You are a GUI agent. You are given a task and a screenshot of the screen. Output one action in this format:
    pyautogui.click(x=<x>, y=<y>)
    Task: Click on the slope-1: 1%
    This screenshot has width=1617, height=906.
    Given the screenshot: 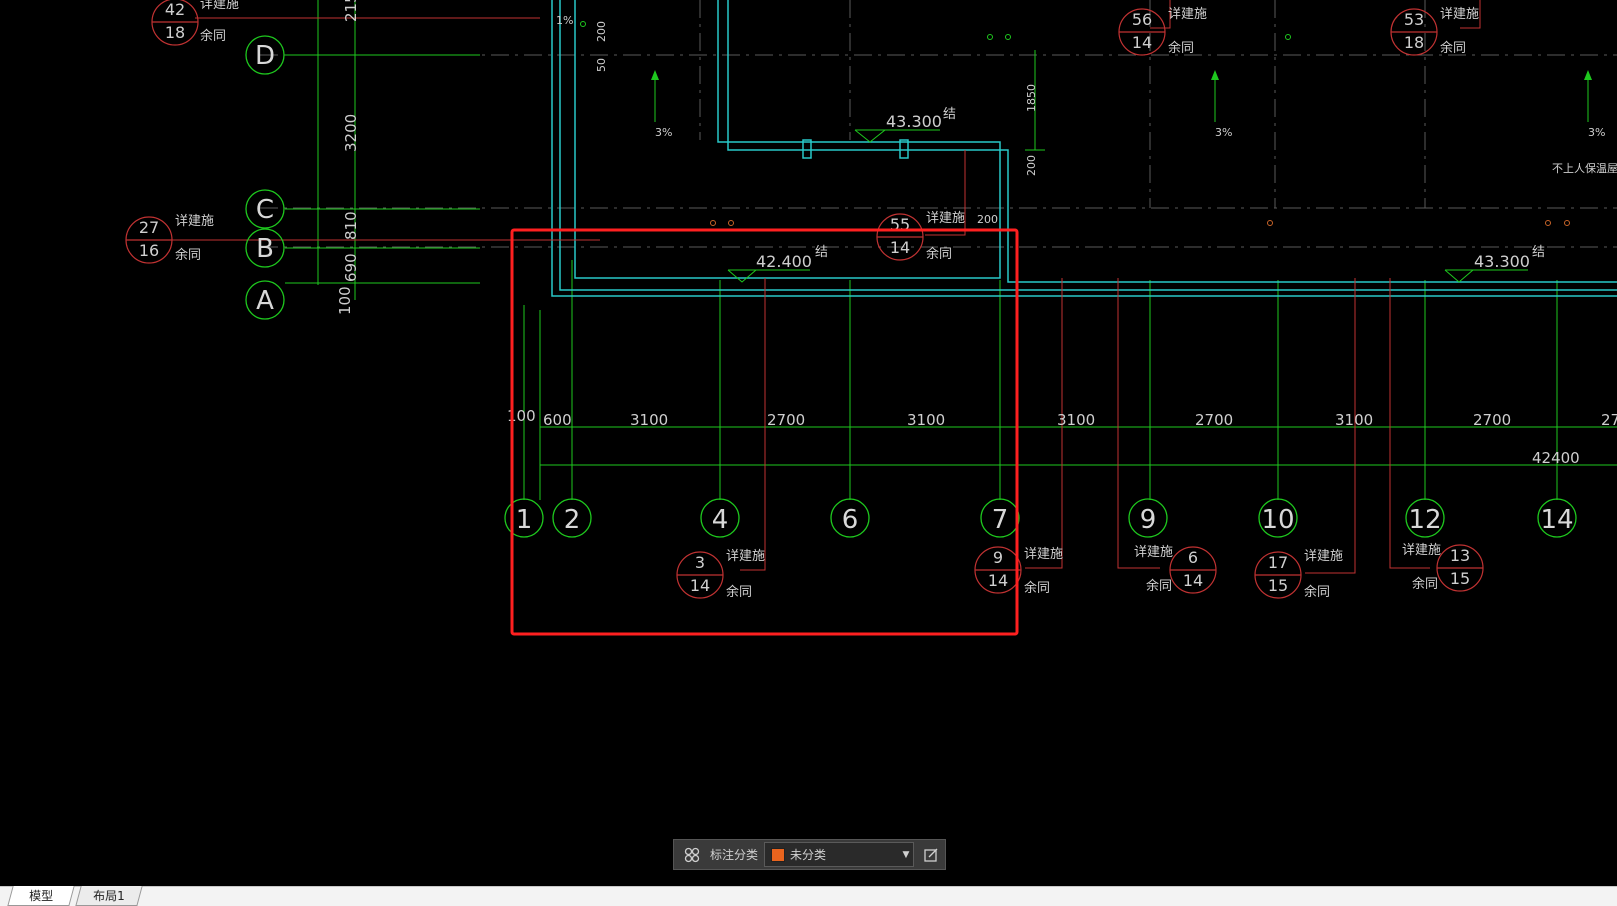 What is the action you would take?
    pyautogui.click(x=564, y=20)
    